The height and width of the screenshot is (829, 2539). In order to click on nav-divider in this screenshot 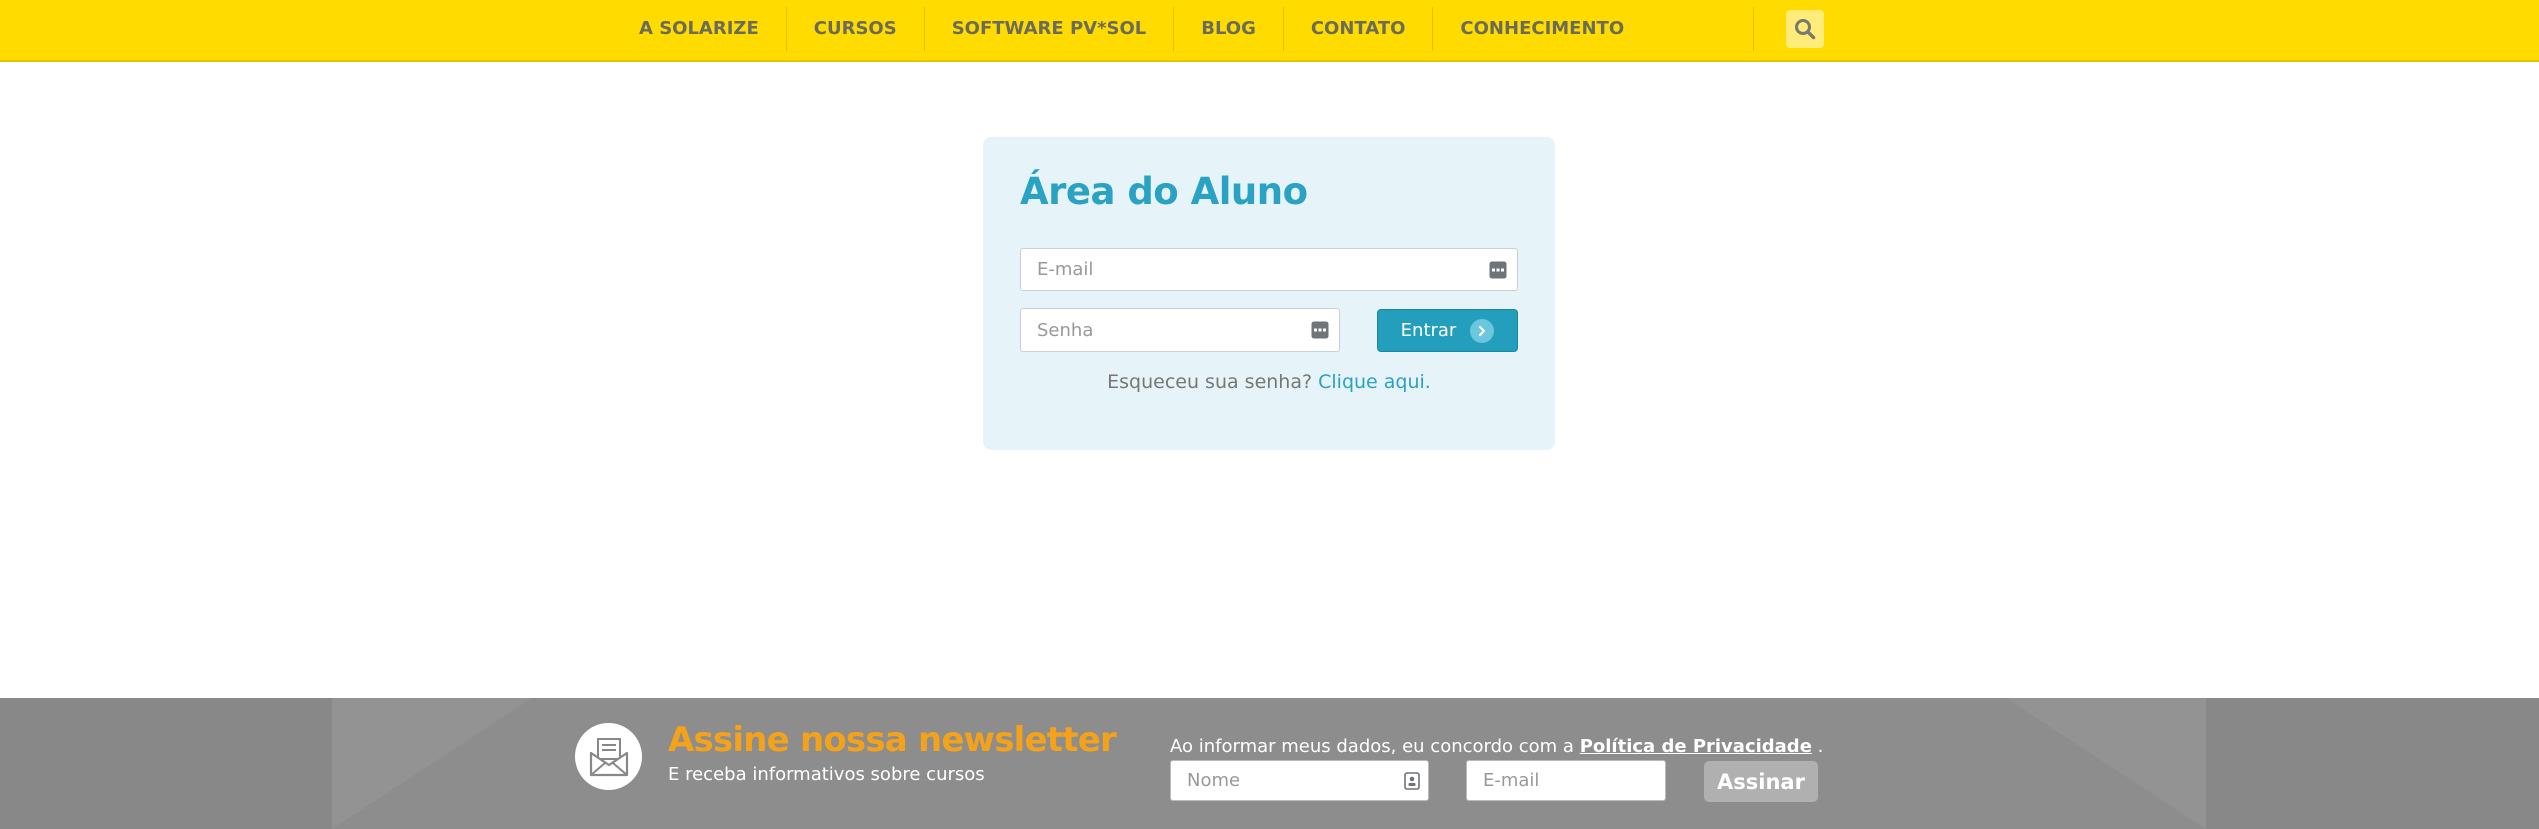, I will do `click(1753, 29)`.